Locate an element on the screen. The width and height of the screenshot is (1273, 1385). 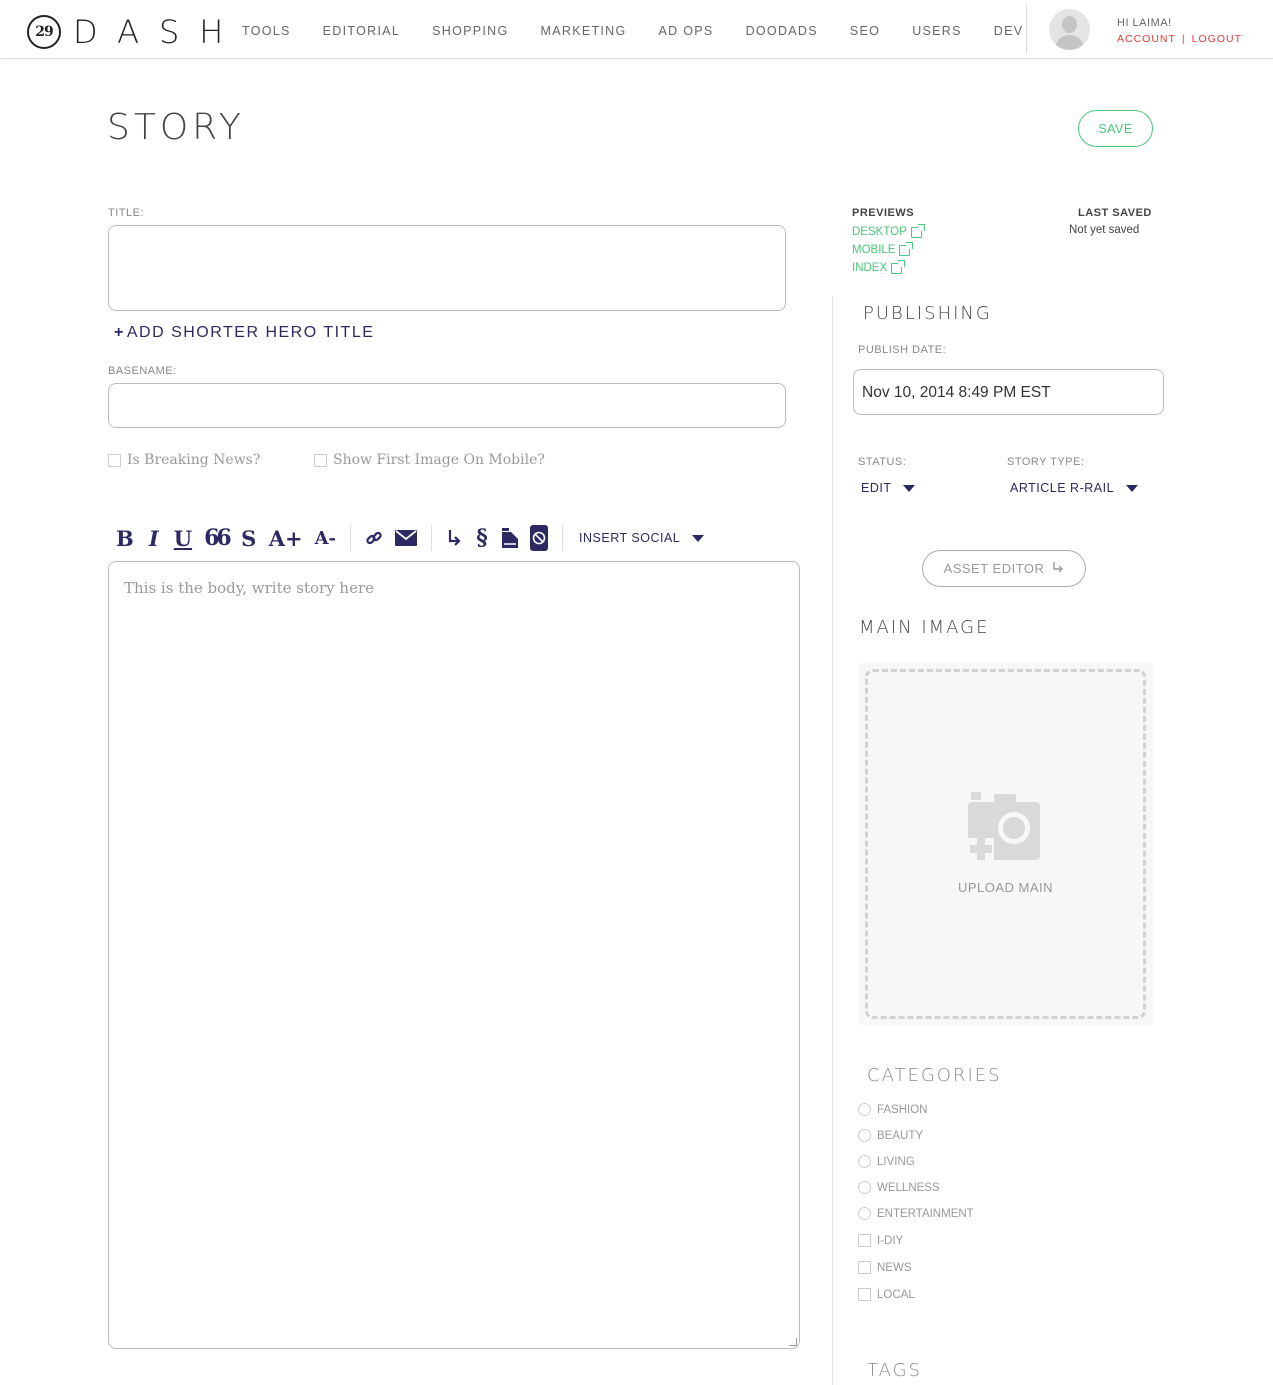
category-news: NEWS is located at coordinates (885, 1267).